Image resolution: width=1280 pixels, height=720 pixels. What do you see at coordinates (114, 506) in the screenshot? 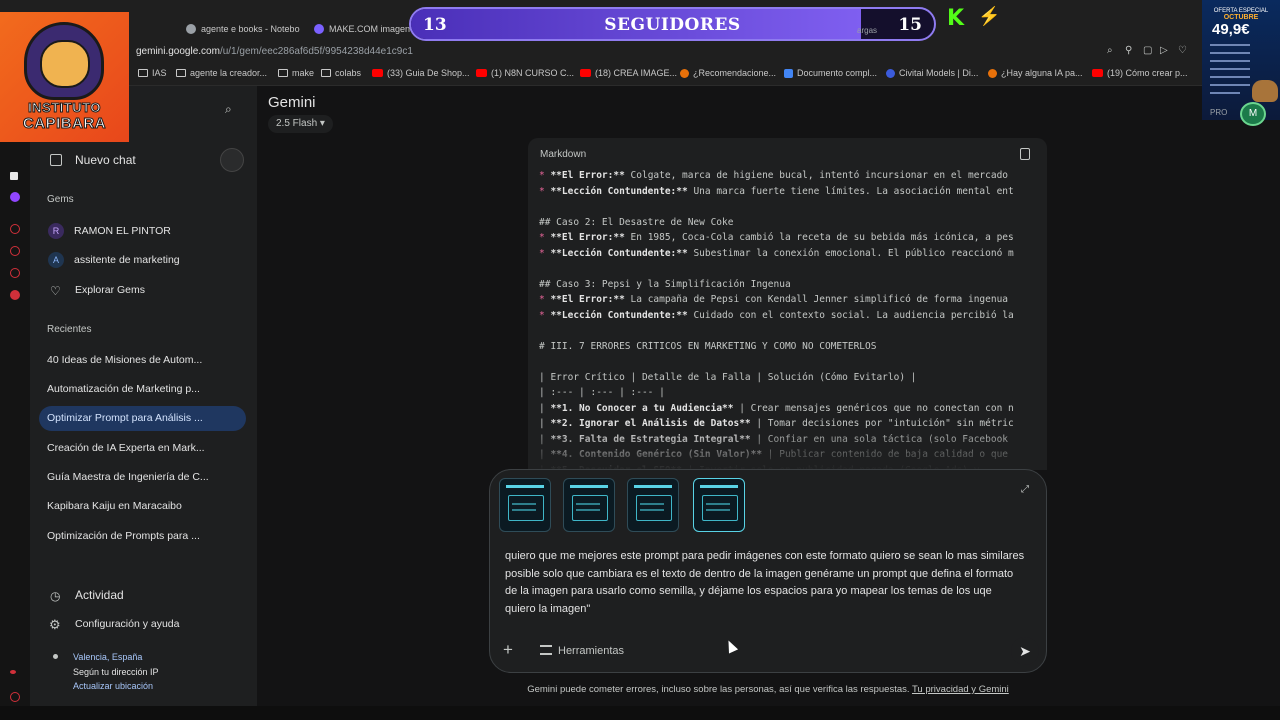
I see `recent-chat-item: Kapibara Kaiju en Maracaibo` at bounding box center [114, 506].